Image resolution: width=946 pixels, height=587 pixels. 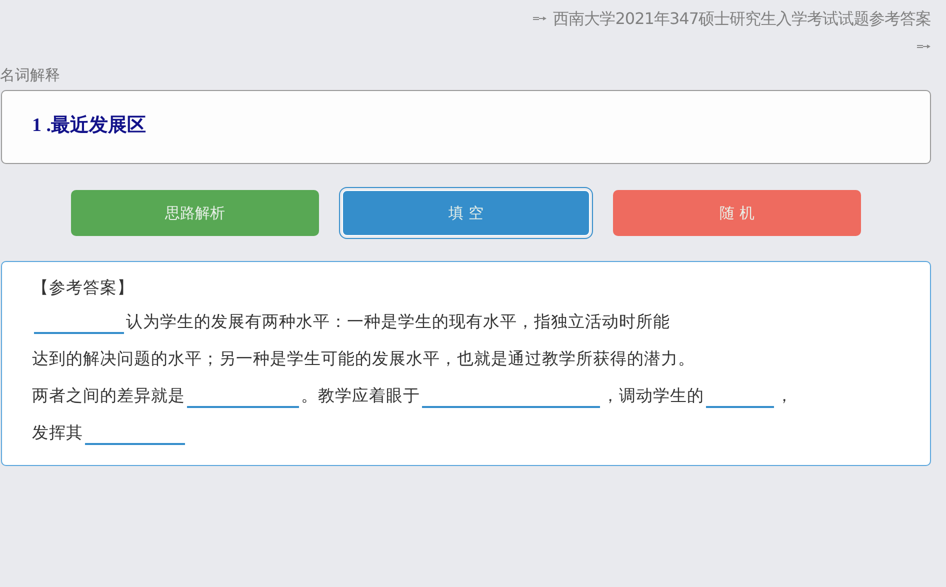 I want to click on answer-text: 达到的解决问题的水平；另一种是学生可能的发展水平，也就是通过教学所获得的潜力。, so click(x=363, y=359).